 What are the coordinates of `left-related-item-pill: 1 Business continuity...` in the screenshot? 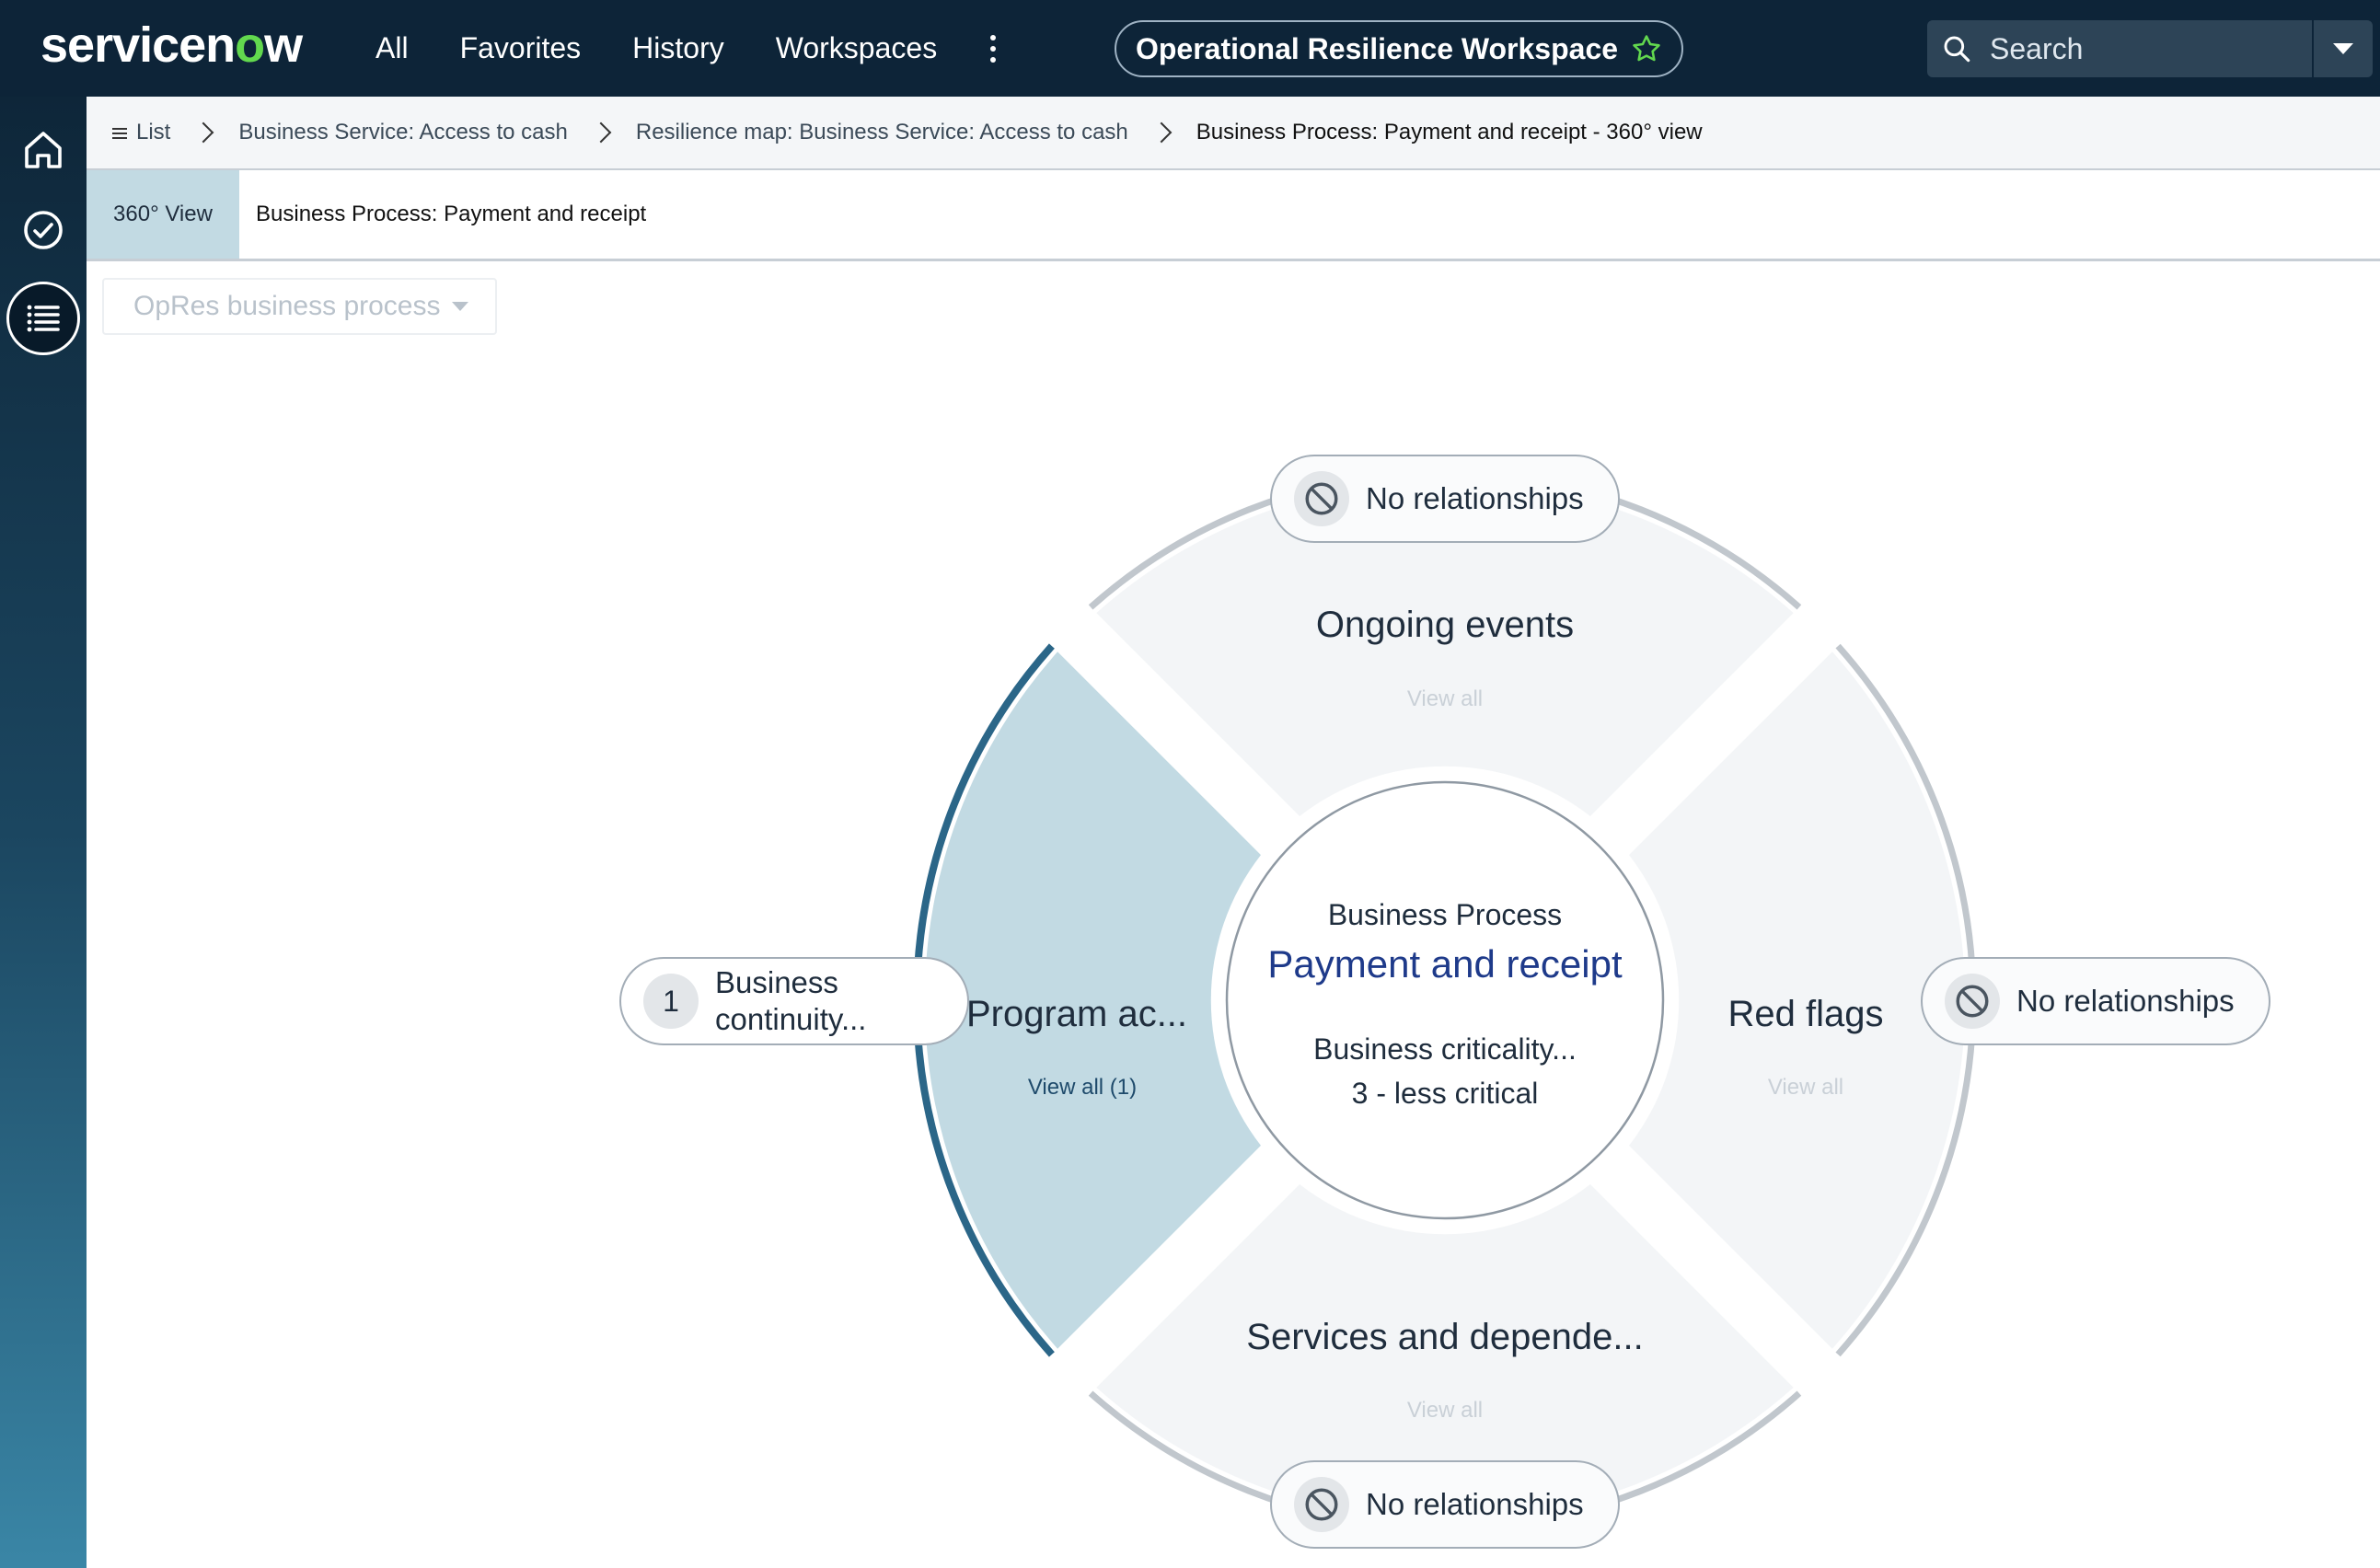 It's located at (794, 1001).